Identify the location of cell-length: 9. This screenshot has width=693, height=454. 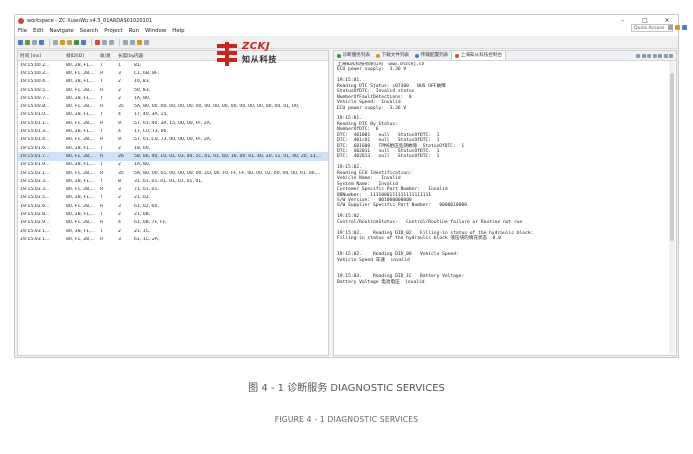
(119, 123).